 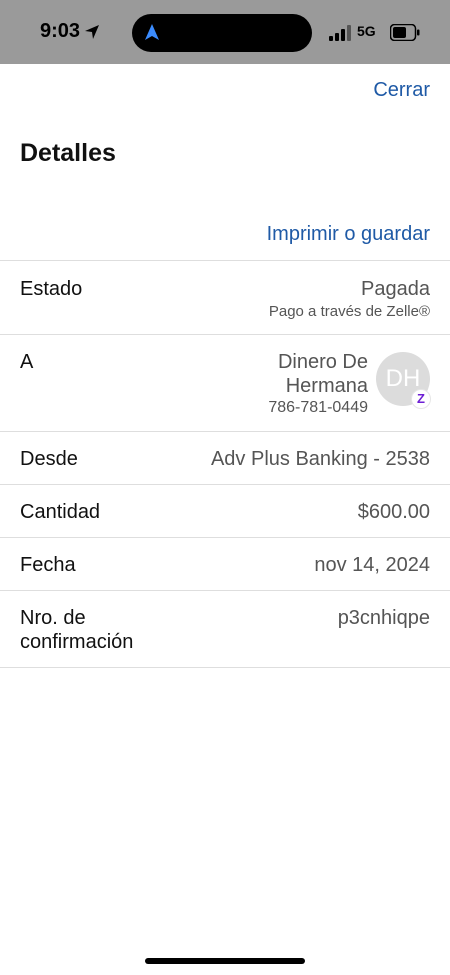 I want to click on signal-icon, so click(x=340, y=33).